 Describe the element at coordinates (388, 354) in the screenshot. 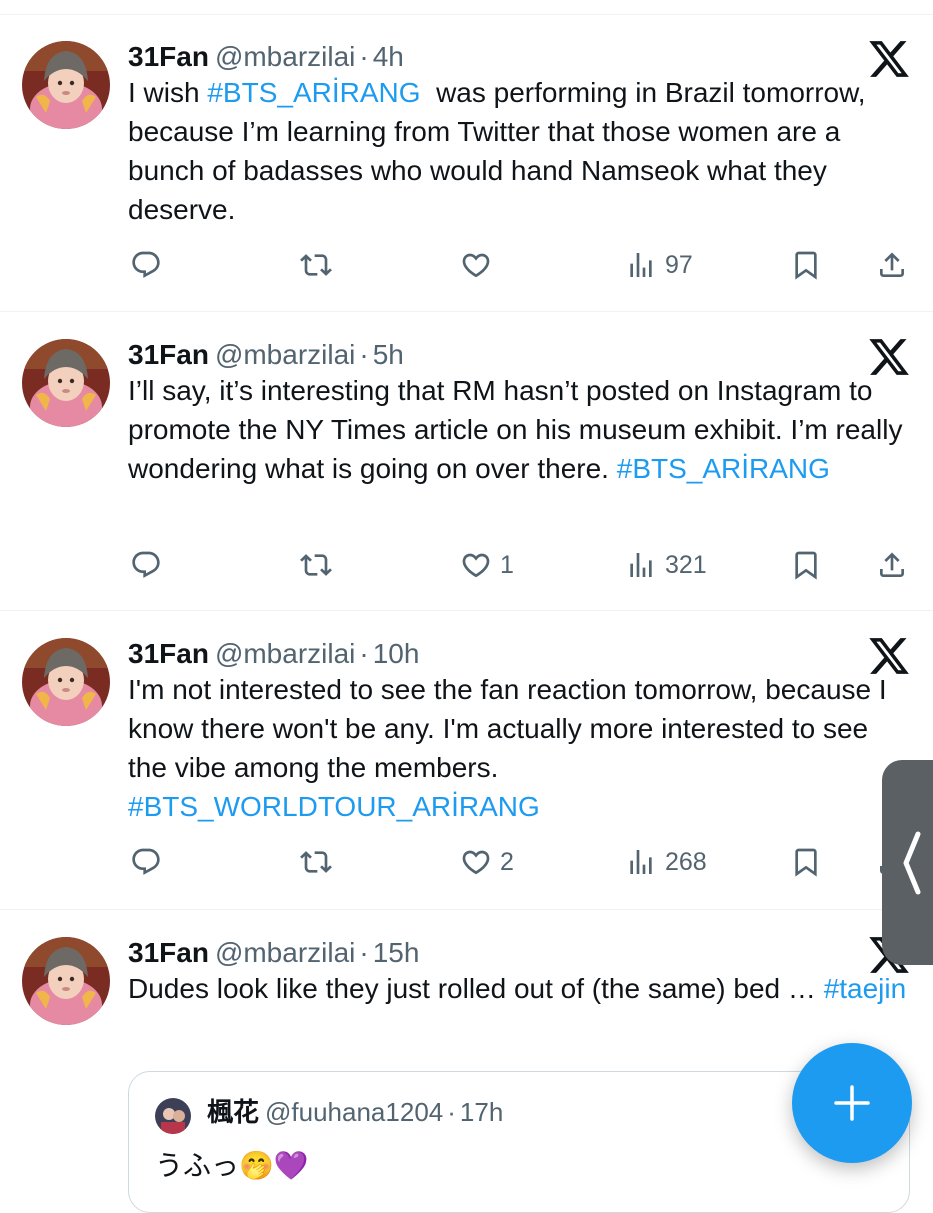

I see `timestamp: 5h` at that location.